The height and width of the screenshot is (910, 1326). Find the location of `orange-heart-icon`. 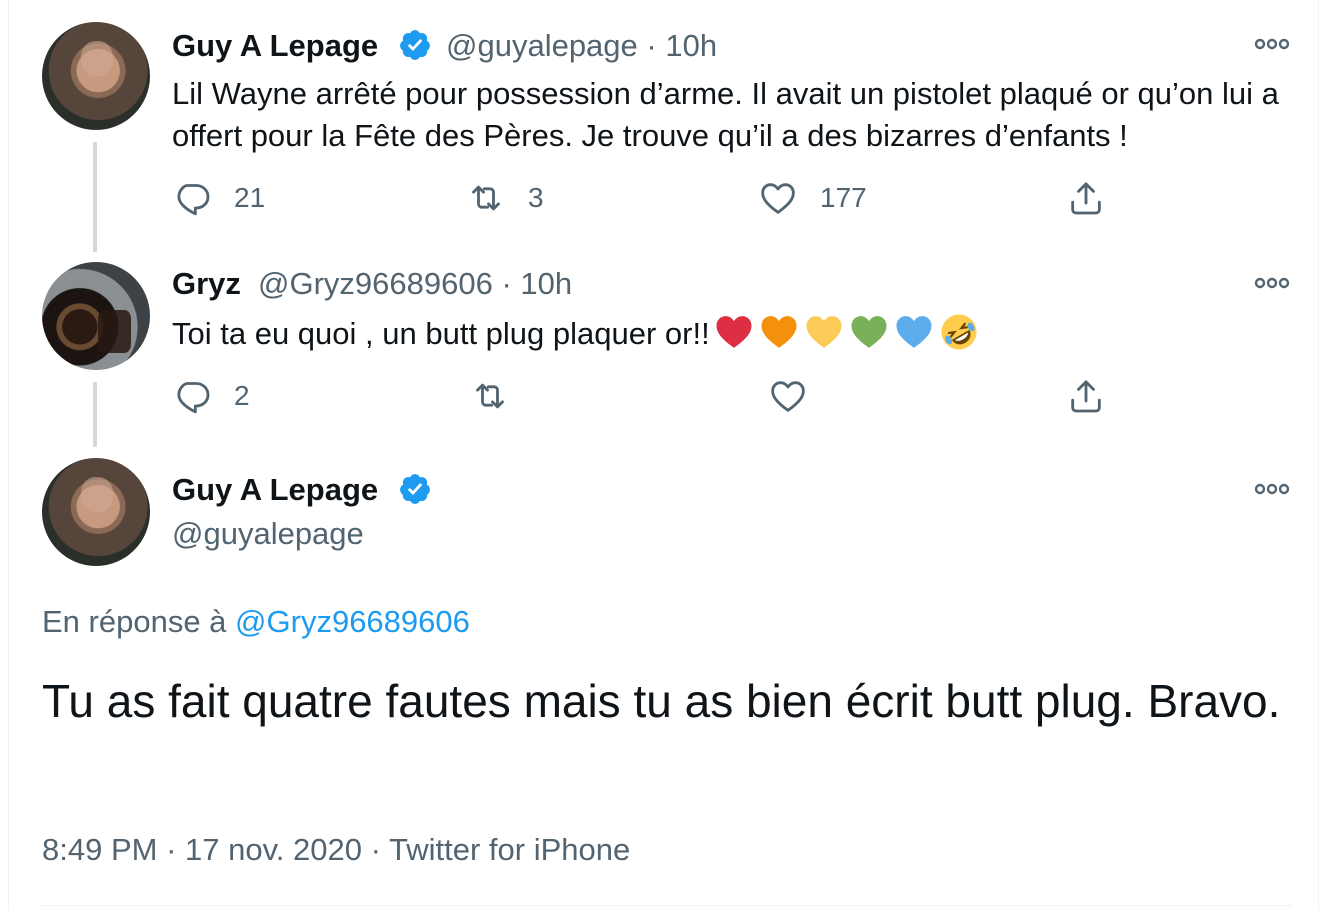

orange-heart-icon is located at coordinates (779, 332).